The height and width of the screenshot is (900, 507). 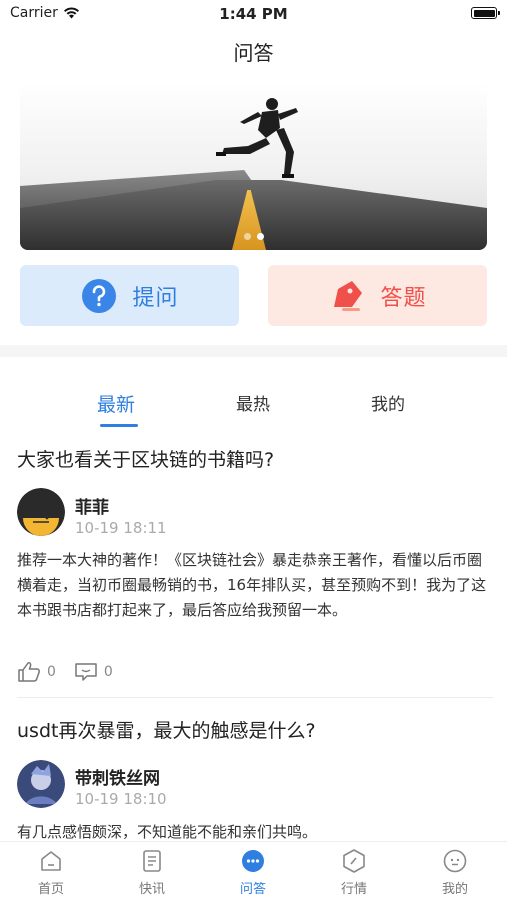 I want to click on question-icon, so click(x=99, y=295).